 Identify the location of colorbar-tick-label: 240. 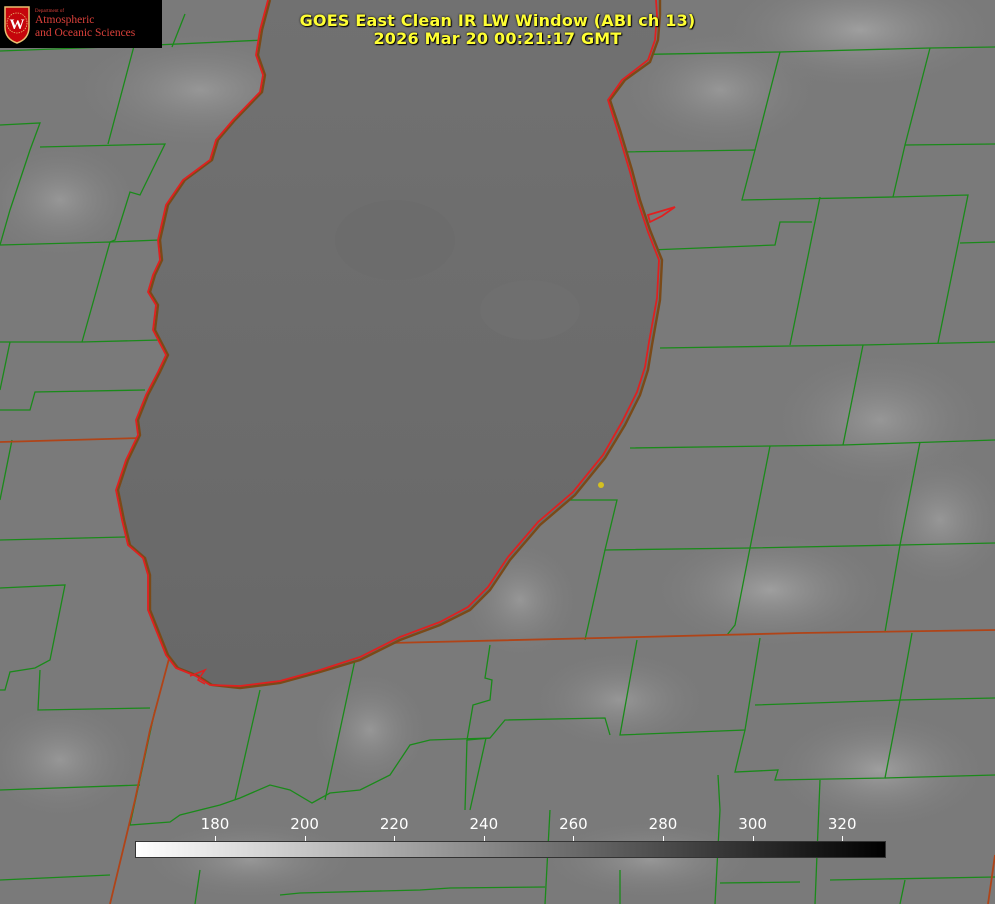
(484, 824).